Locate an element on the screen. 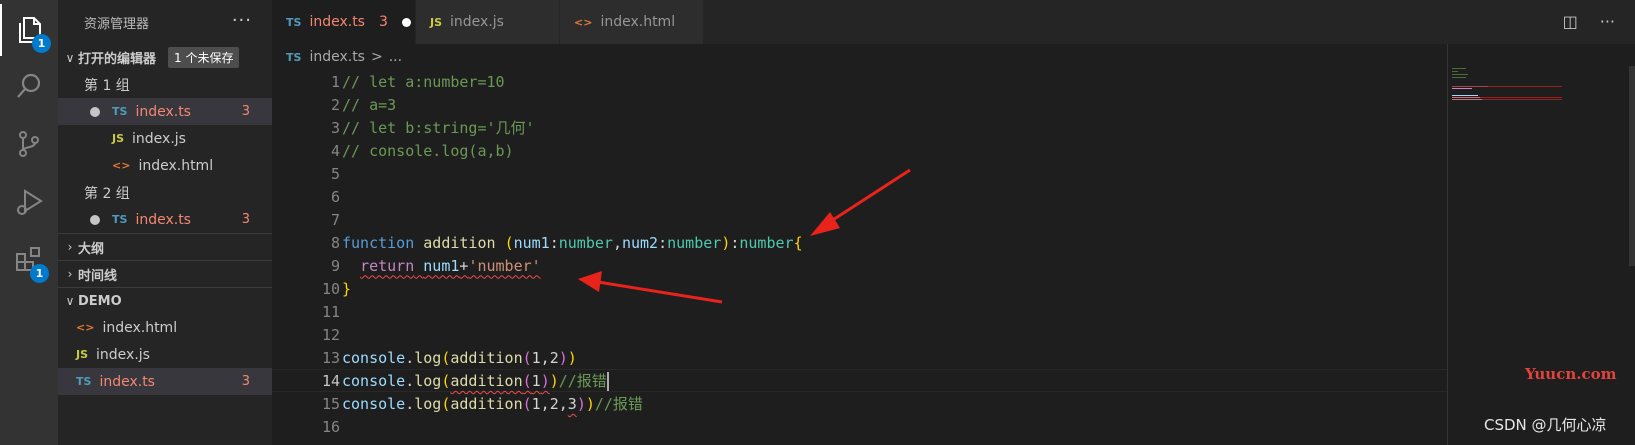 This screenshot has width=1635, height=445. explorer-icon: 1 is located at coordinates (29, 30).